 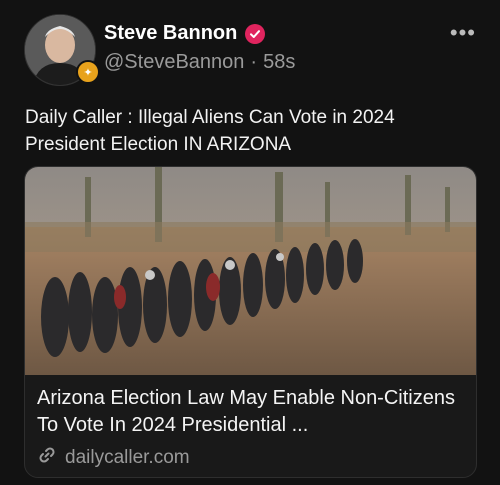 I want to click on author-name-row: Steve Bannon, so click(x=185, y=33).